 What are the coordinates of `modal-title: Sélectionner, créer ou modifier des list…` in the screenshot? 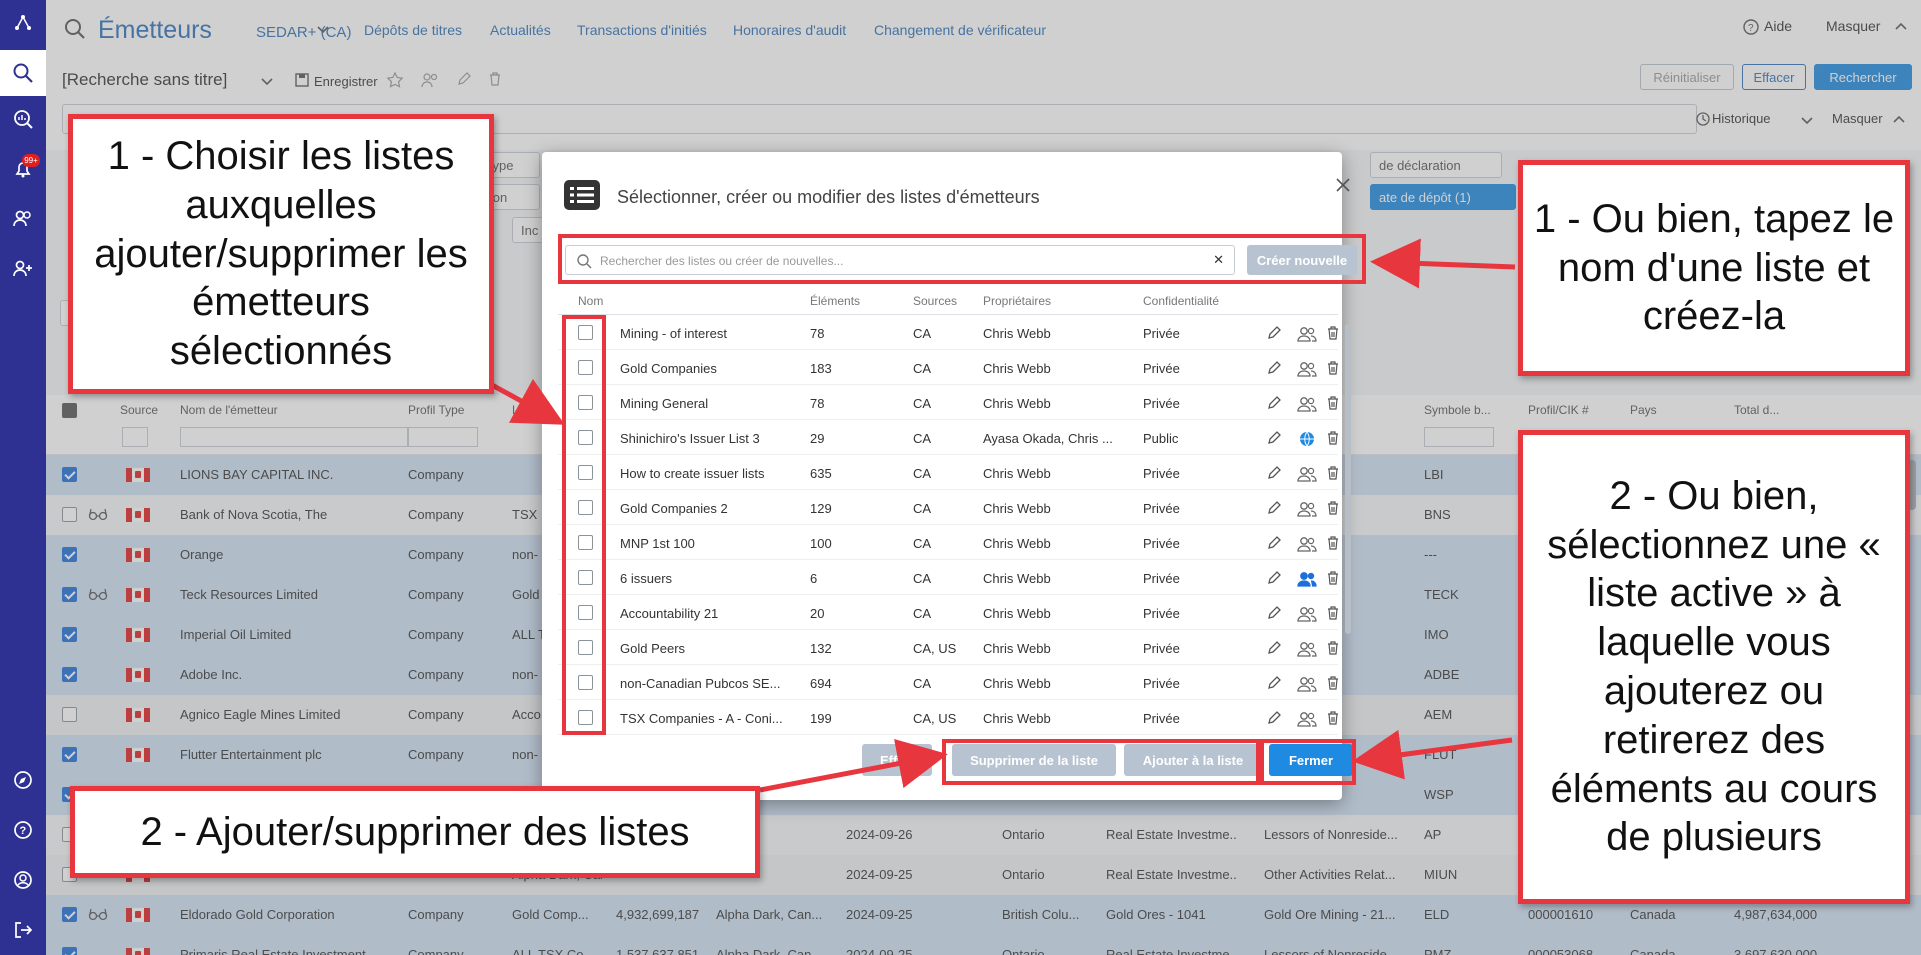 It's located at (828, 197).